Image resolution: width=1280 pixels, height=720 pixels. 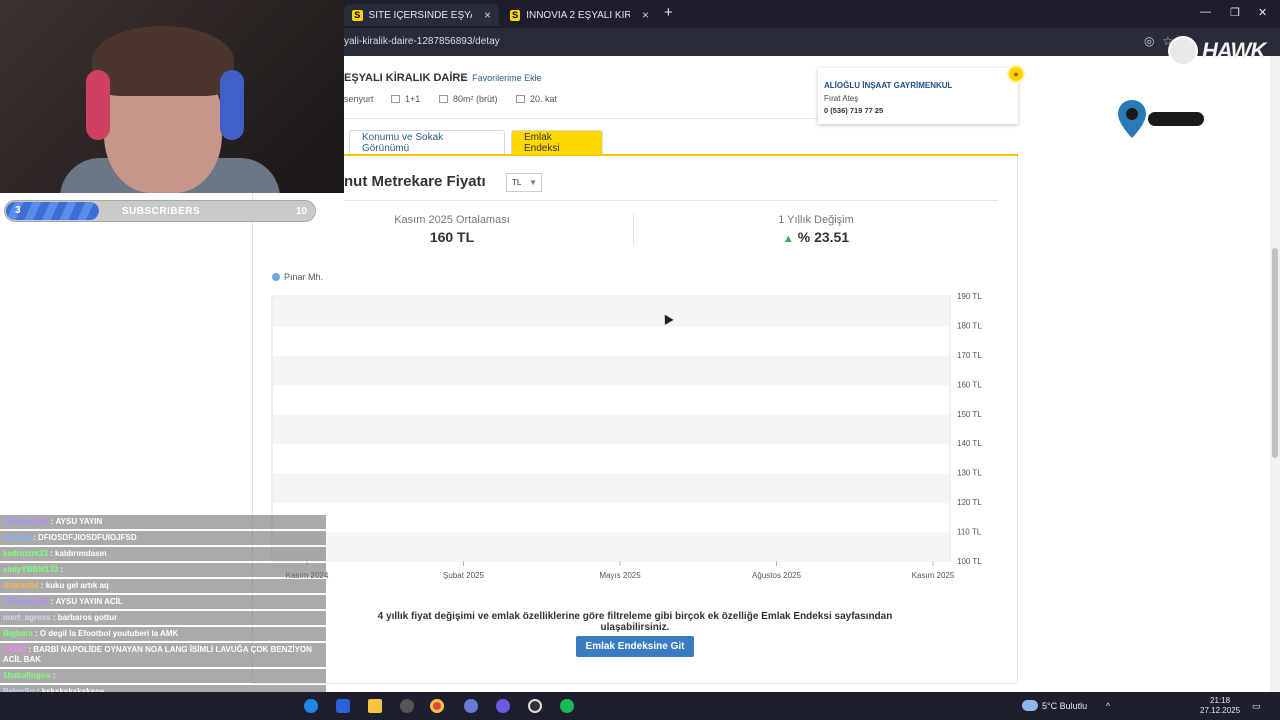 I want to click on chart-x-tick-label: Şubat 2025, so click(x=463, y=575).